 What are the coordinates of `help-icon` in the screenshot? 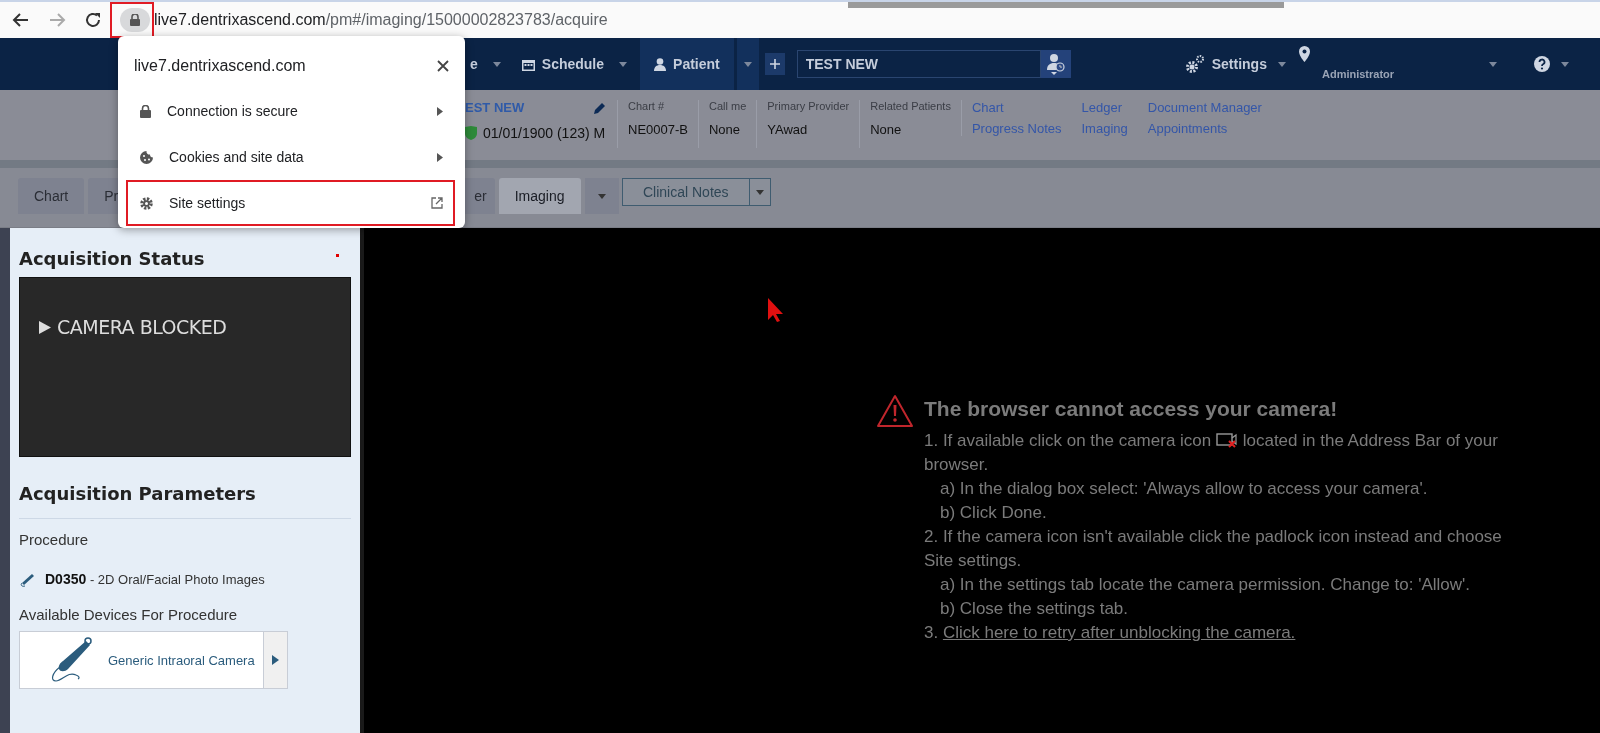 It's located at (1542, 64).